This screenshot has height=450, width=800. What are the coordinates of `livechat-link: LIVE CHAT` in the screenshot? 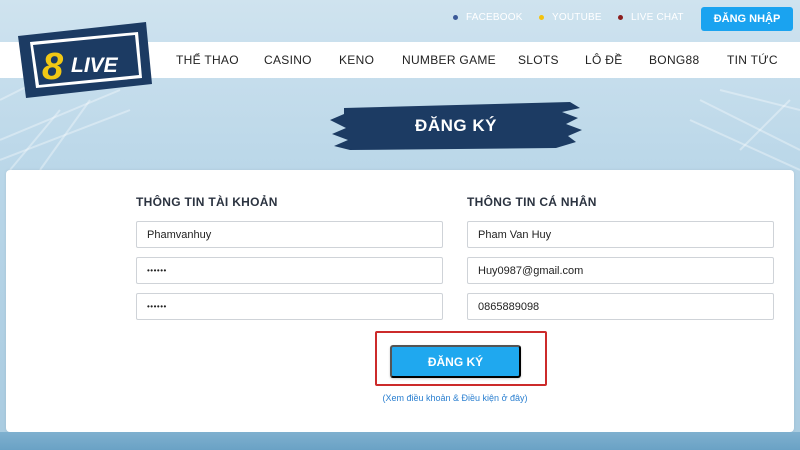 It's located at (651, 17).